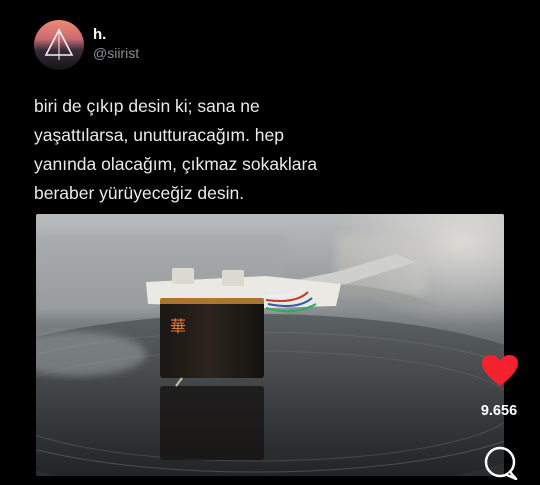 The image size is (540, 485). I want to click on comment-button, so click(500, 462).